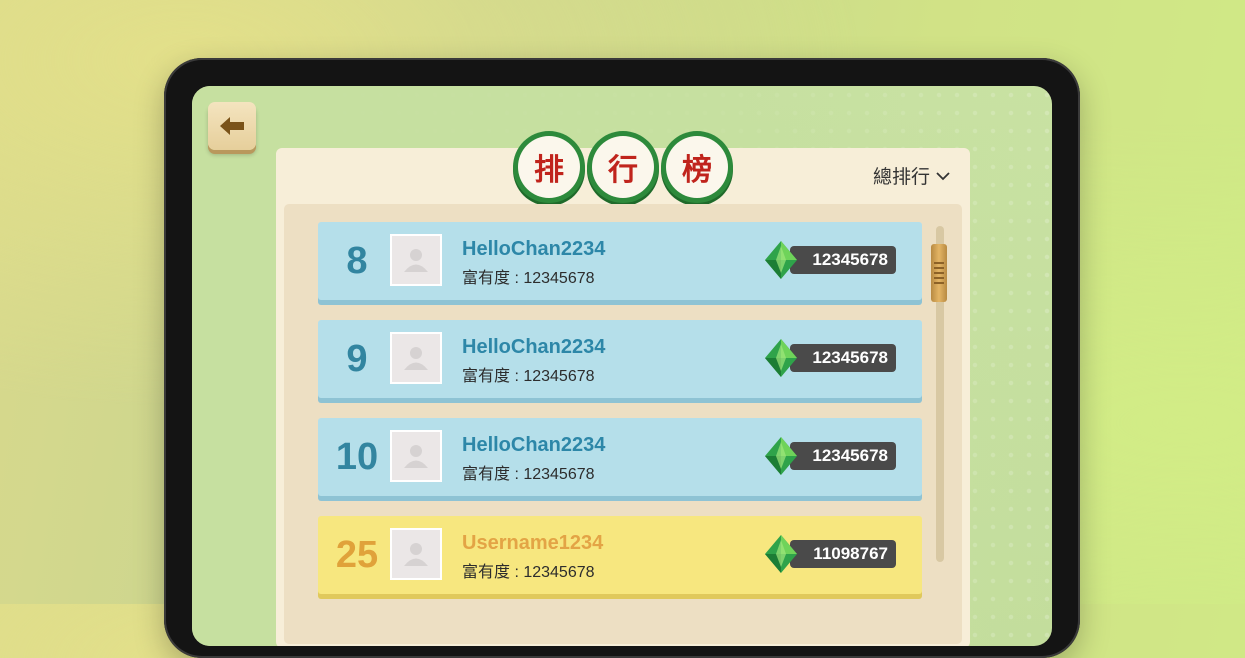  I want to click on rank-number: 9, so click(357, 358).